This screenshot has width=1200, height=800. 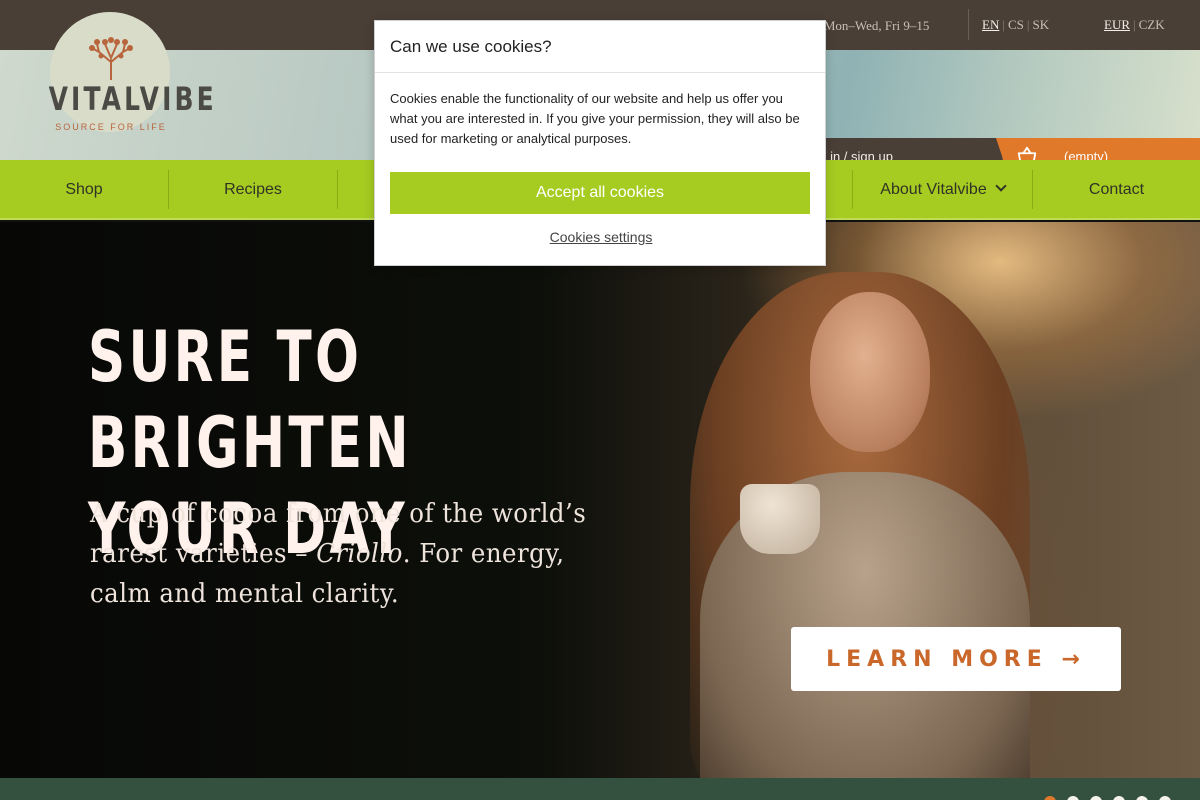 I want to click on lang-cs: CS, so click(x=1016, y=24).